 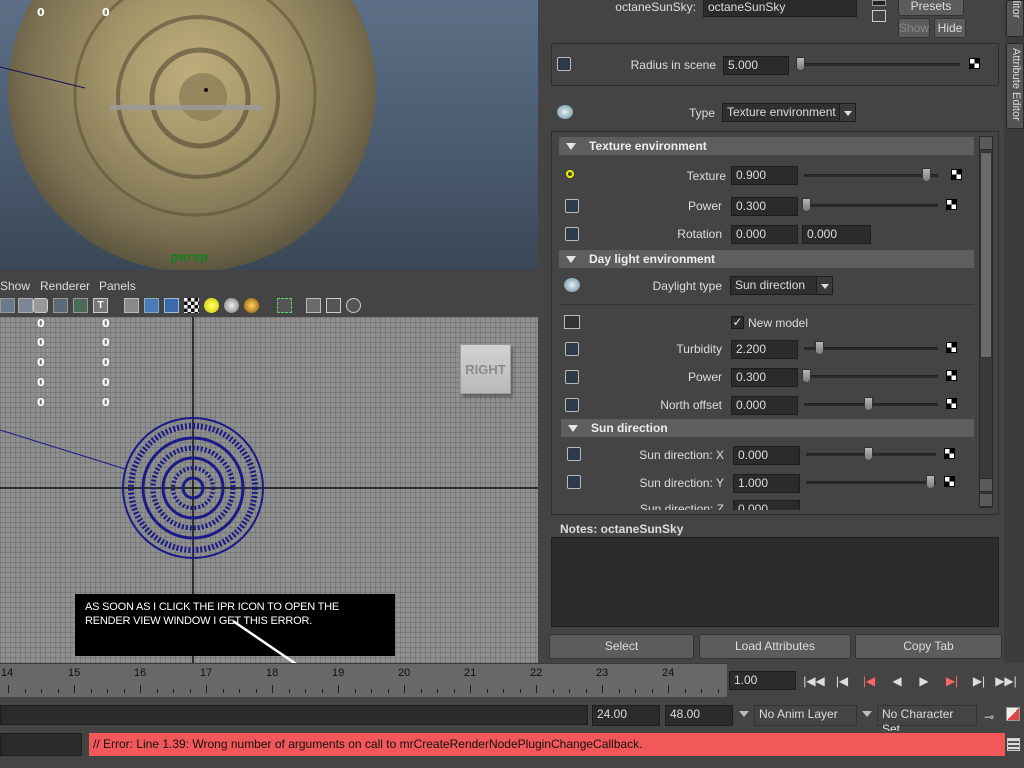 I want to click on menu-panels: Panels, so click(x=117, y=286).